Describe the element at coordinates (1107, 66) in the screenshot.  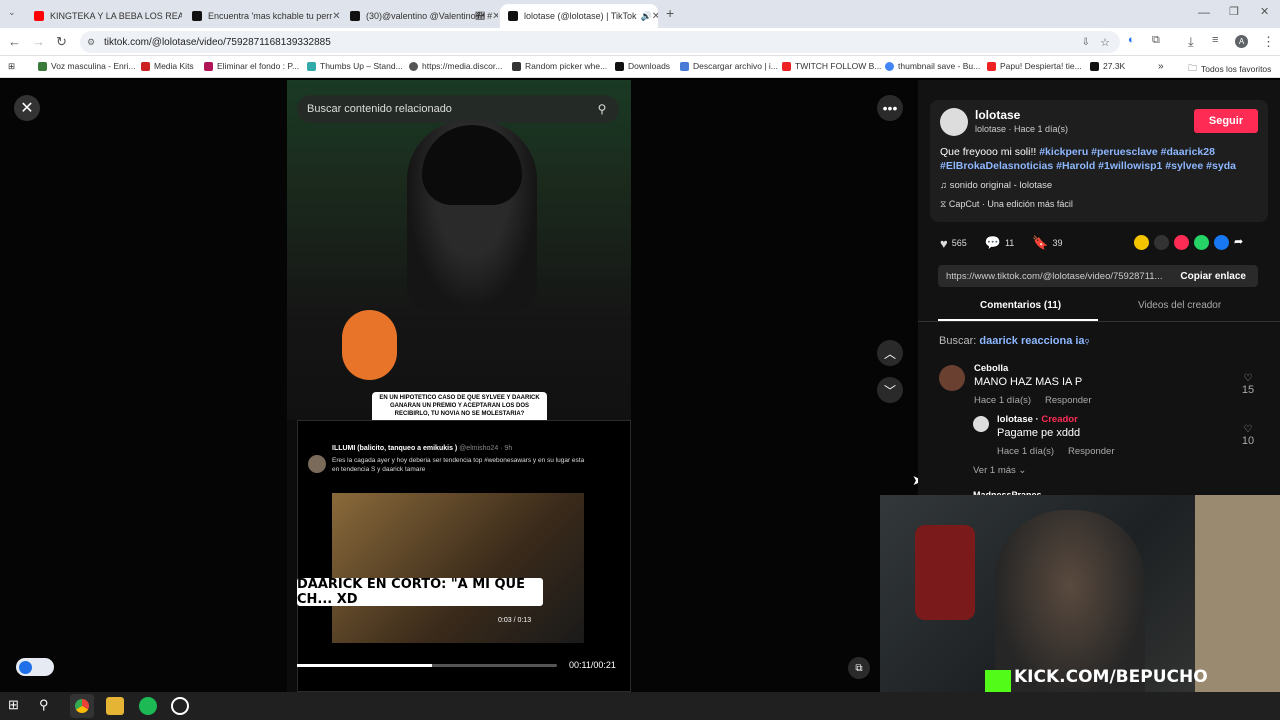
I see `bookmark-item: 27.3K` at that location.